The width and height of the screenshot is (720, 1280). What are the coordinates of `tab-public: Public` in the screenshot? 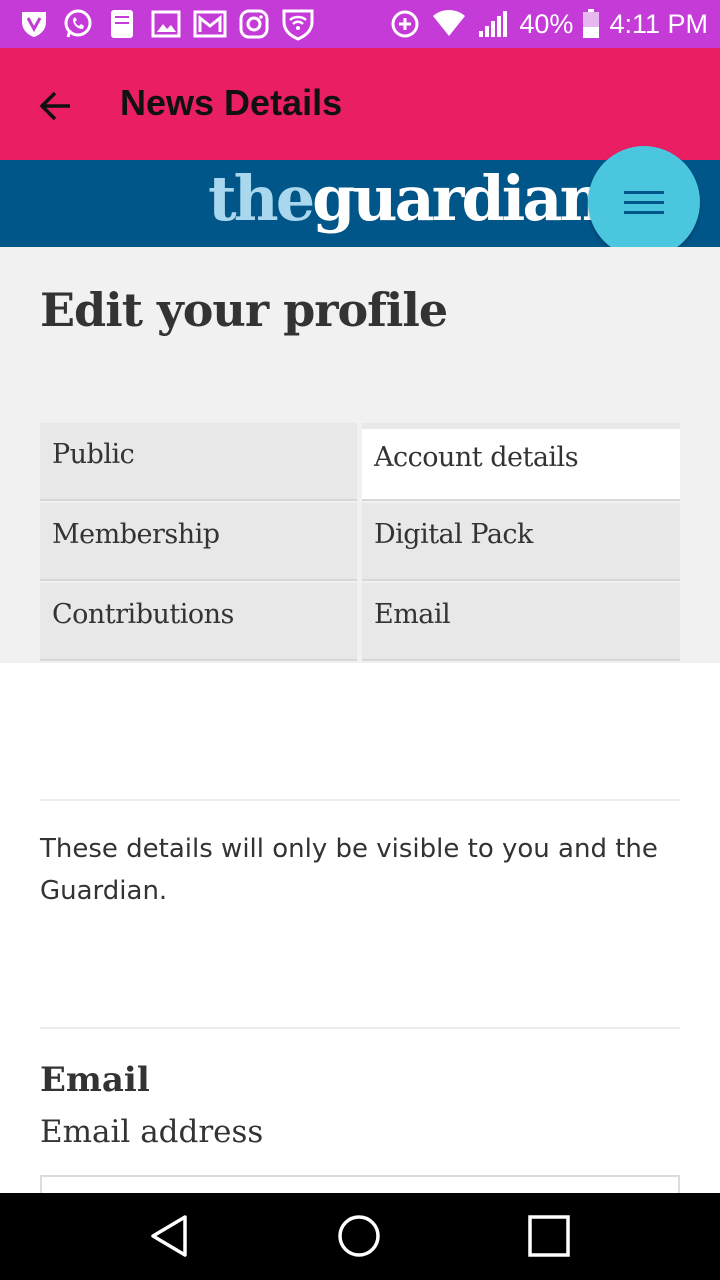 It's located at (198, 462).